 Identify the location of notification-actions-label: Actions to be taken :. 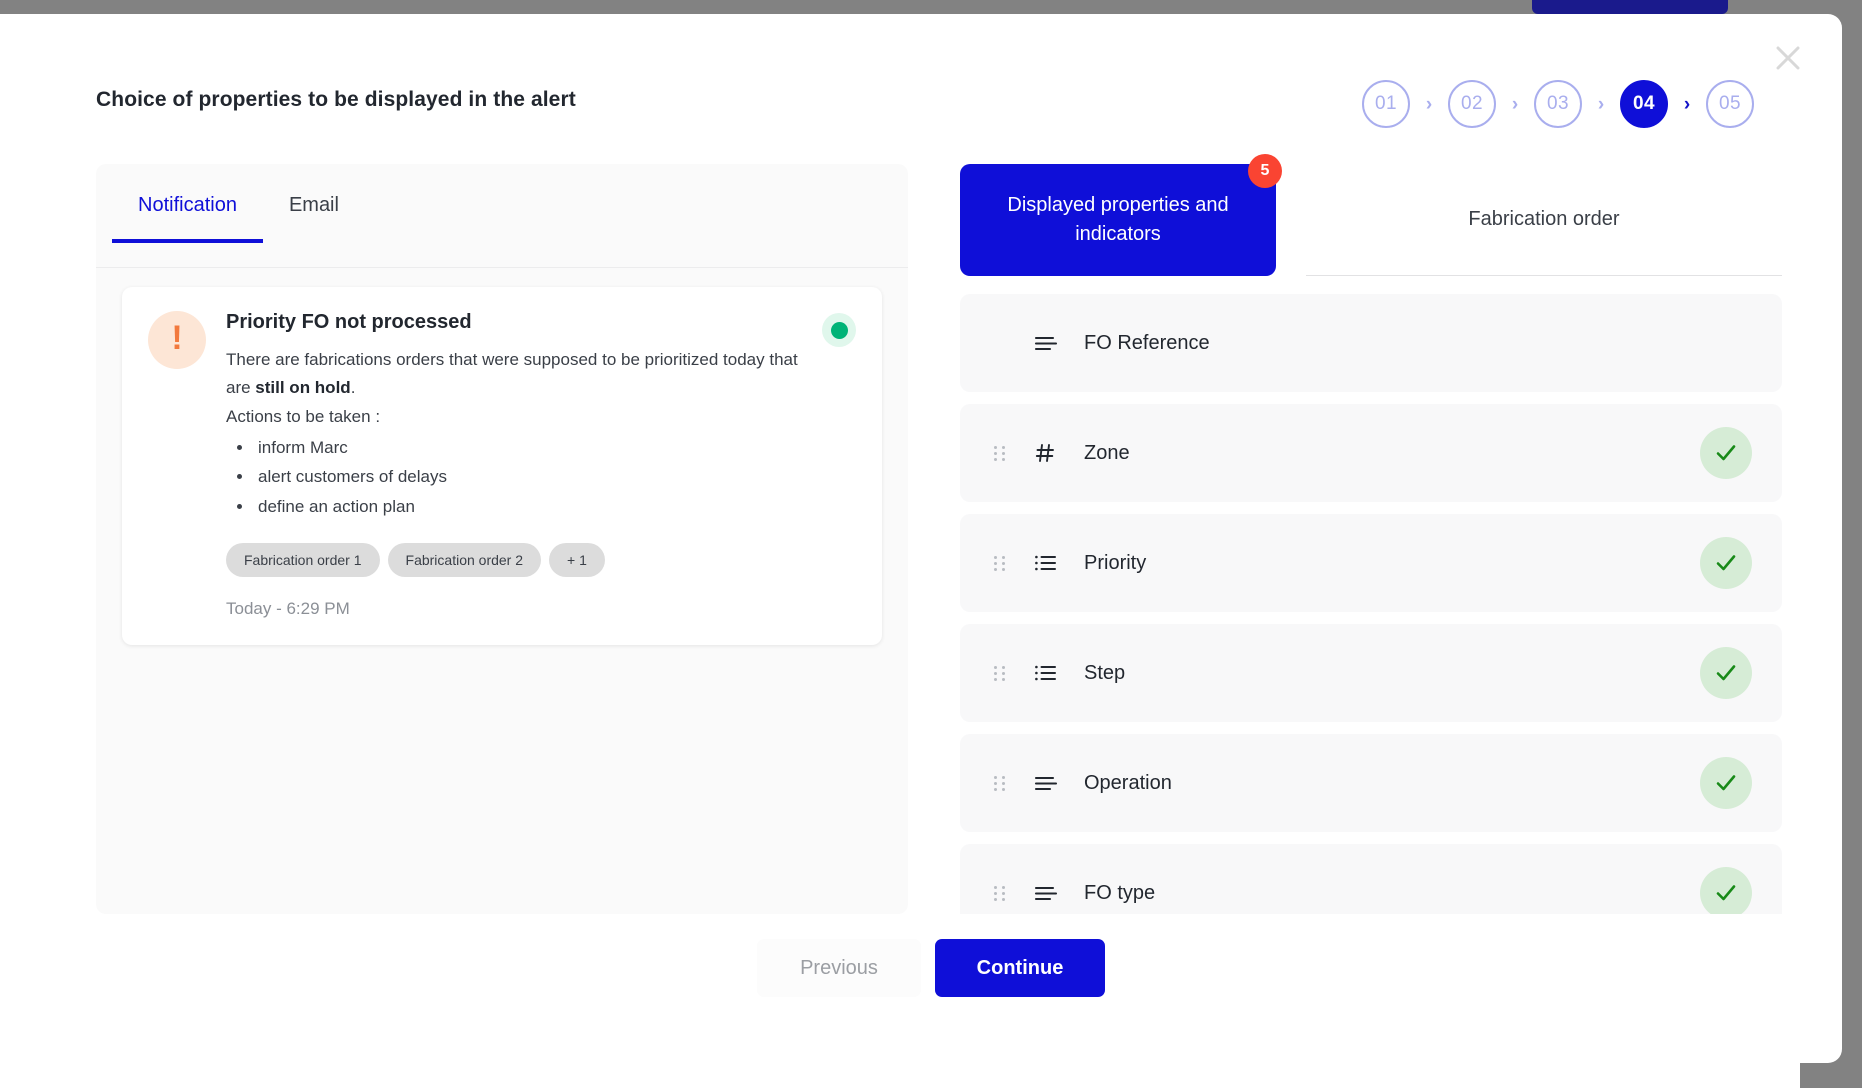
(303, 417).